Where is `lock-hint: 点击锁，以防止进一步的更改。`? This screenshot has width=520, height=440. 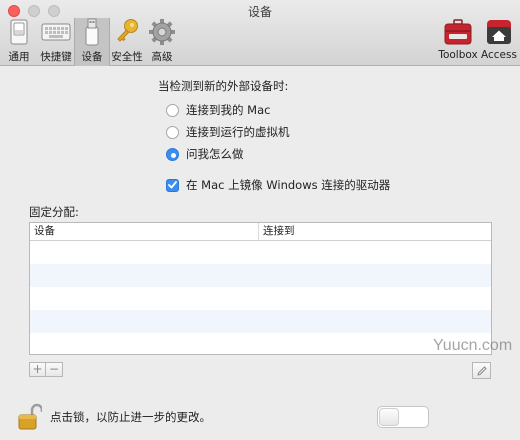
lock-hint: 点击锁，以防止进一步的更改。 is located at coordinates (130, 417).